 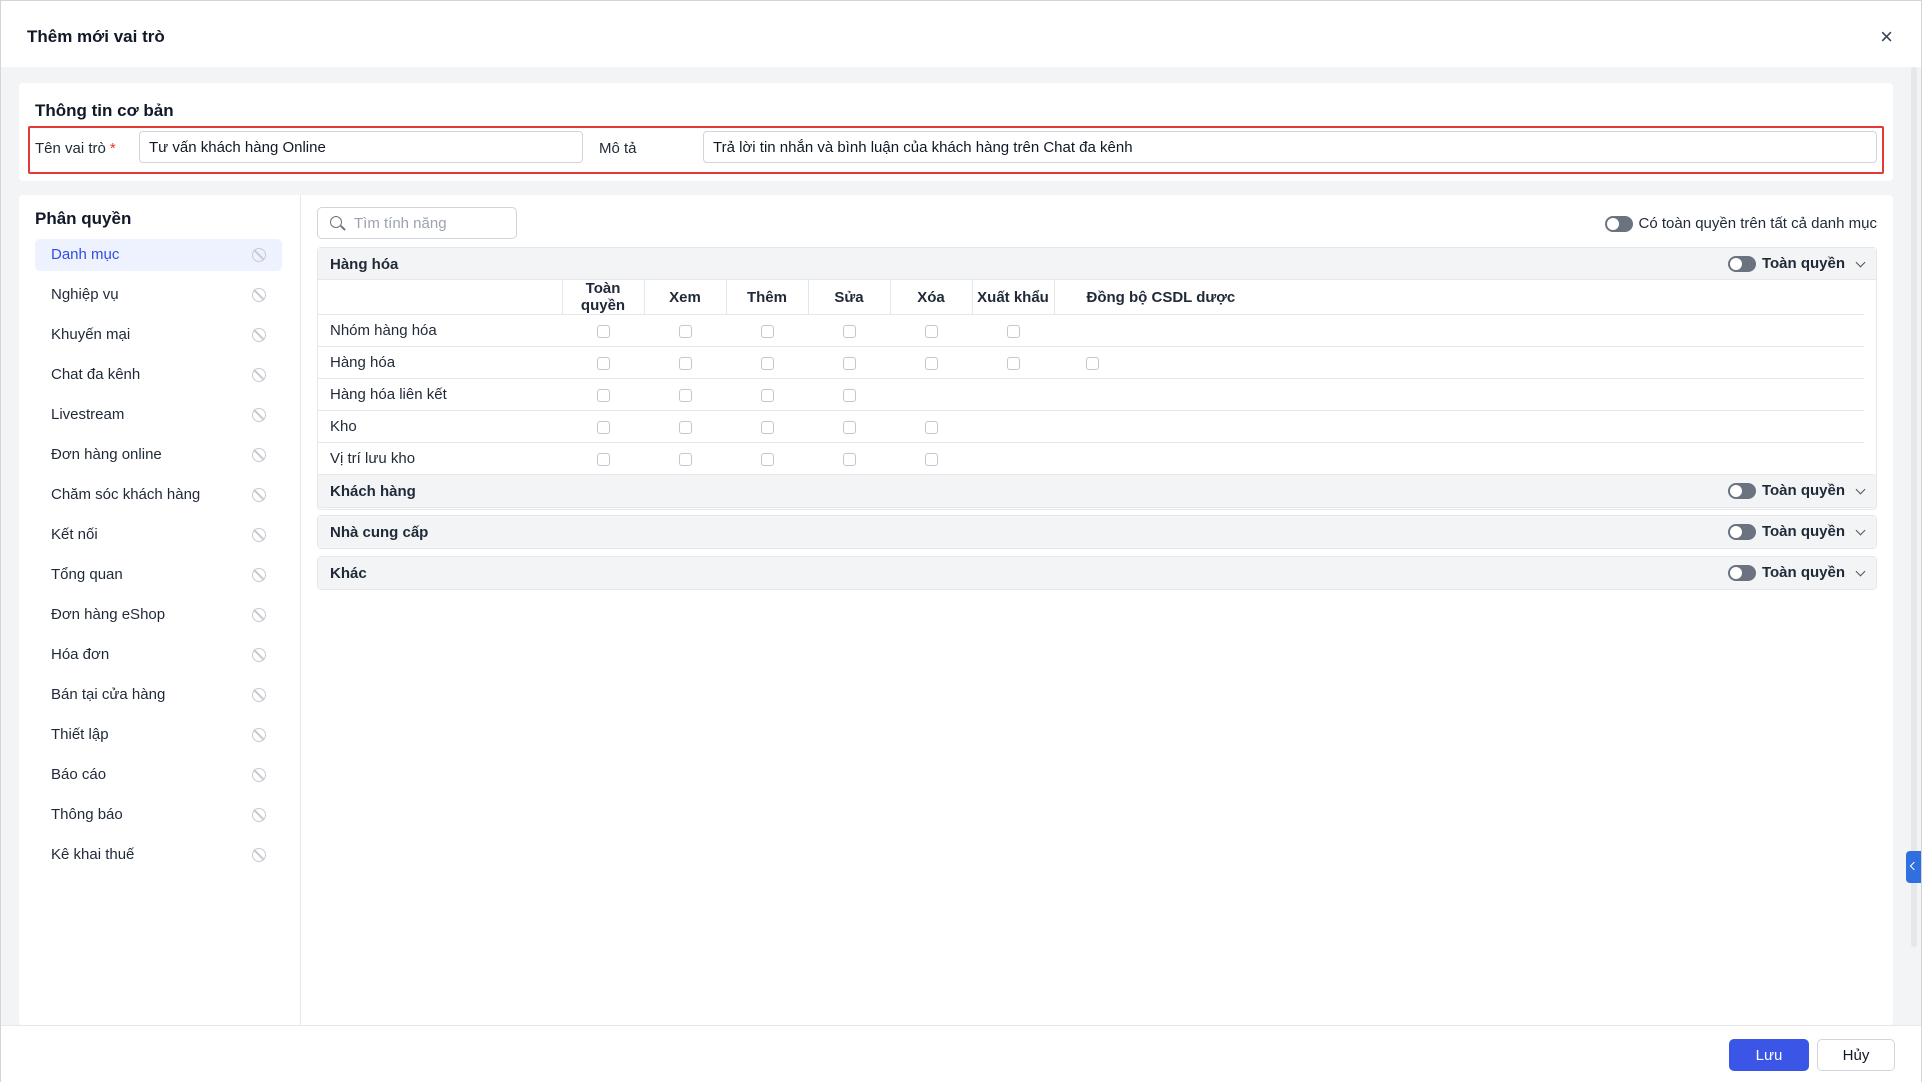 I want to click on dialog-footer: Lưu Hủy, so click(x=961, y=1053).